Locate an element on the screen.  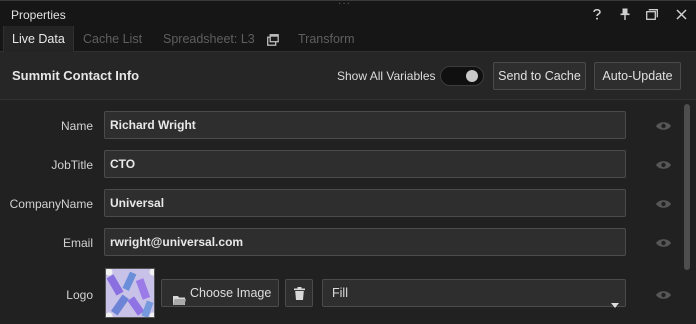
image-fit-select: Fill is located at coordinates (474, 293).